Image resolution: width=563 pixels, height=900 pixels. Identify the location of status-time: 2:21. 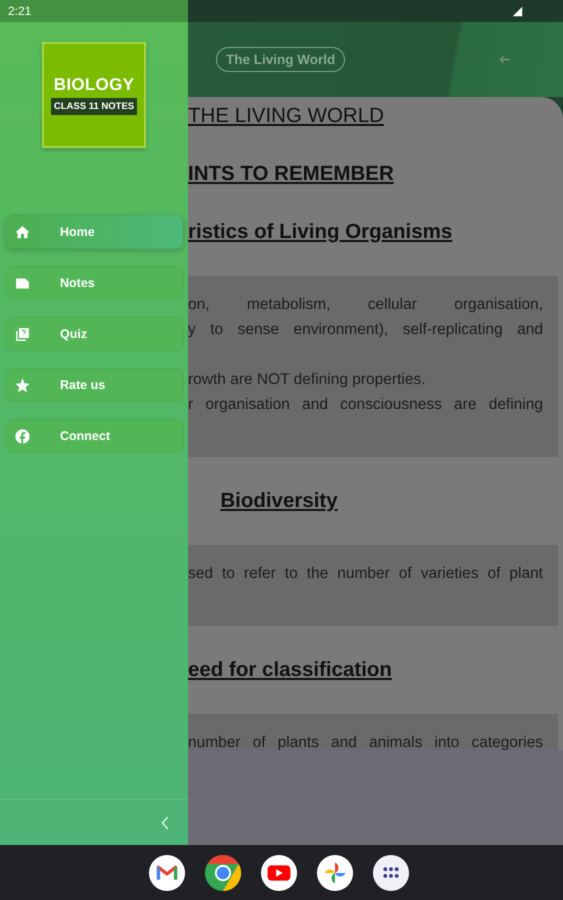
(20, 11).